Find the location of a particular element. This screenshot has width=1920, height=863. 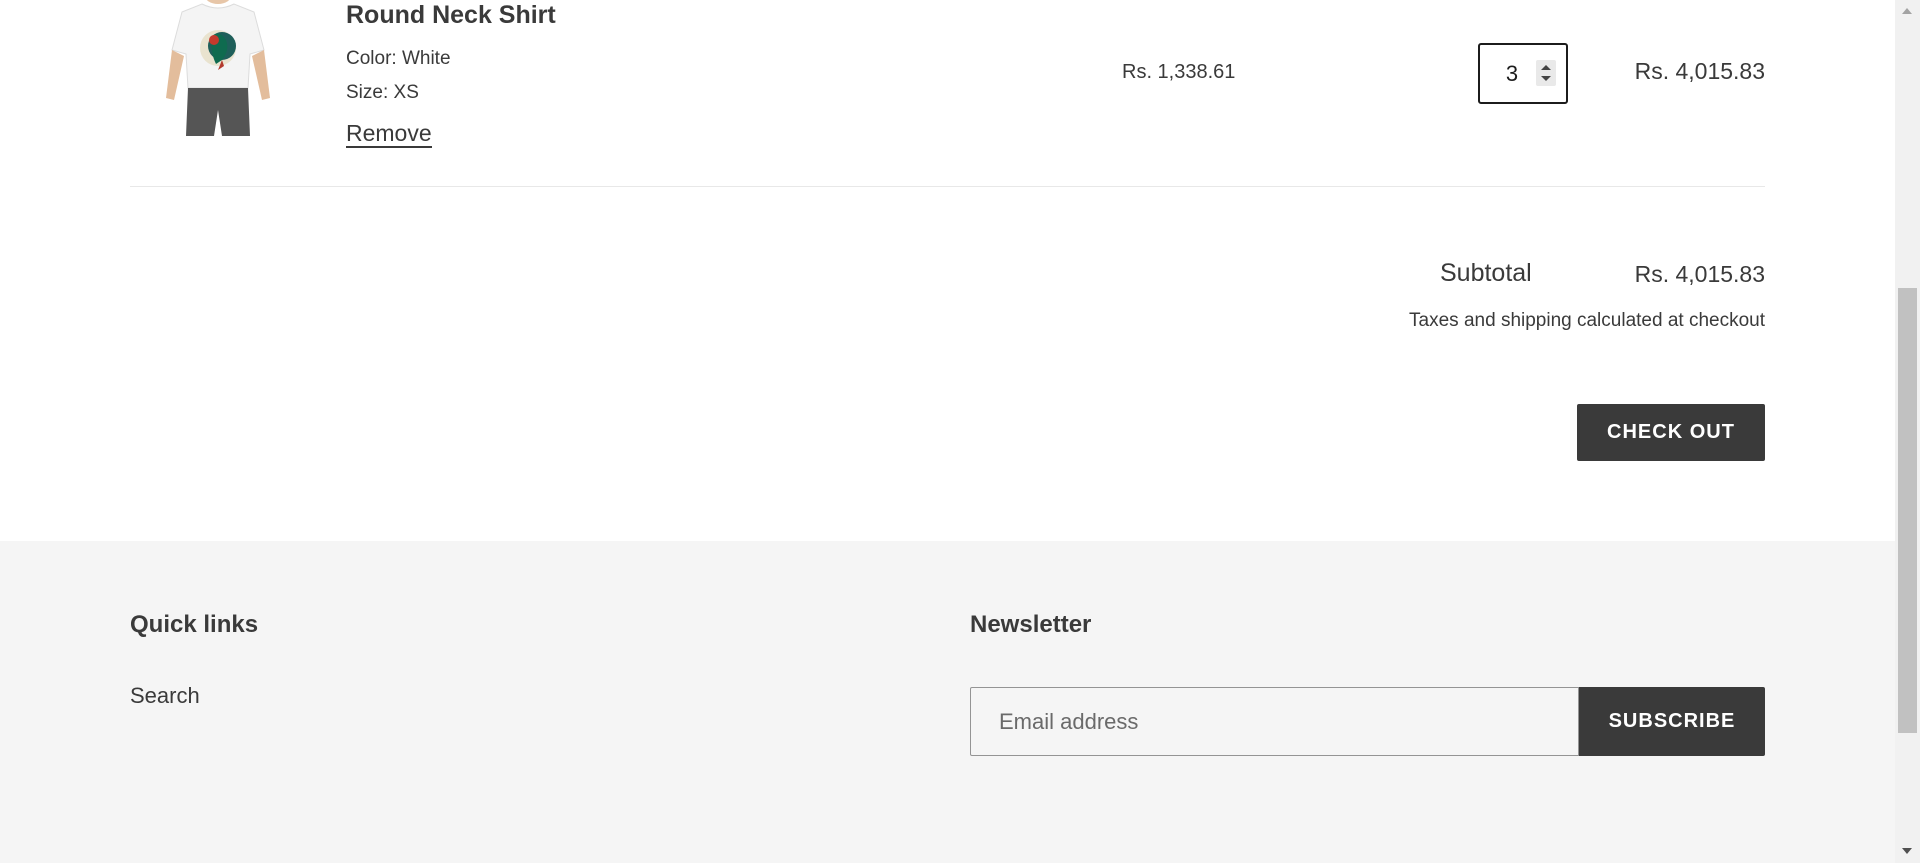

scroll-thumb is located at coordinates (1907, 510).